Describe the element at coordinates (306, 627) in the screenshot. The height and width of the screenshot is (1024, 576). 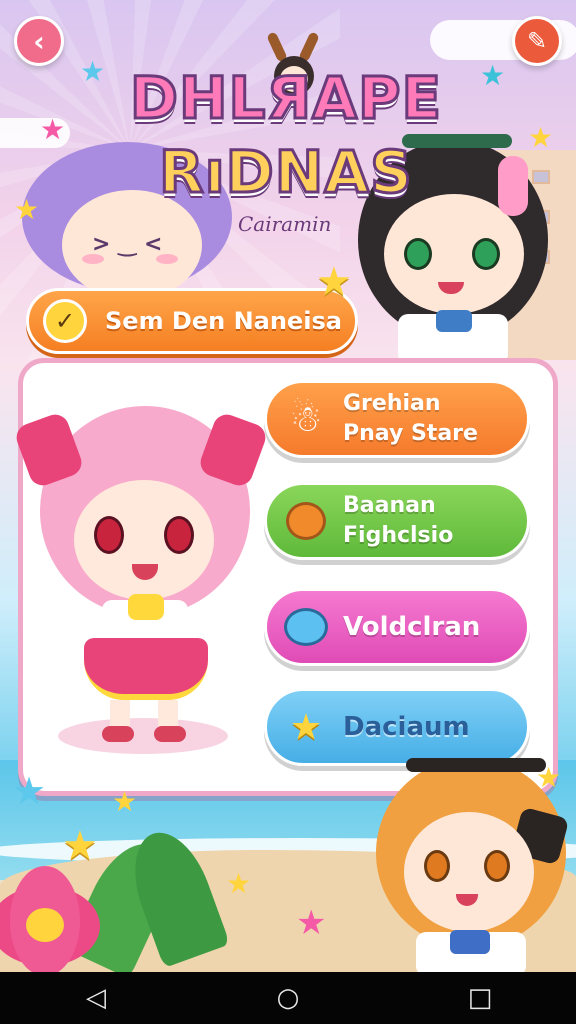
I see `blue-creature-icon` at that location.